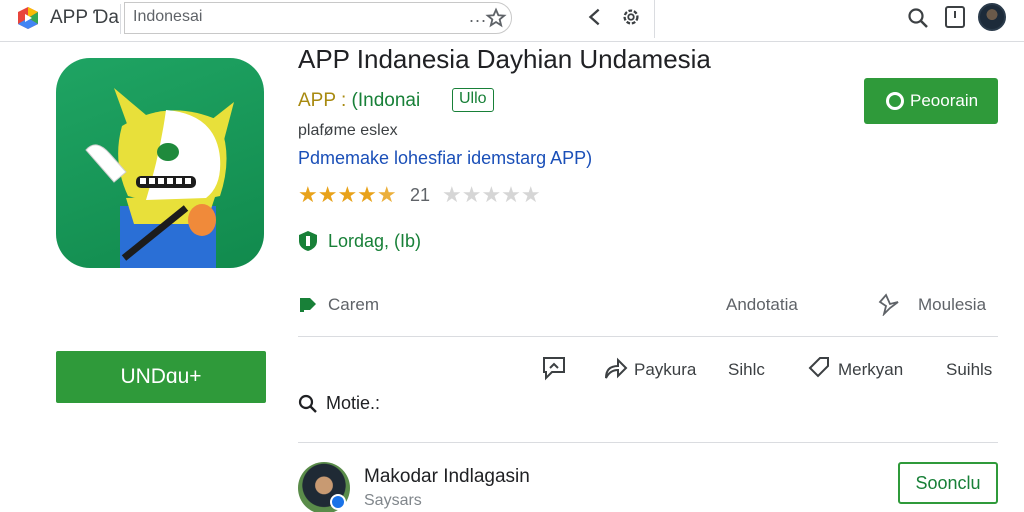 The width and height of the screenshot is (1024, 512). Describe the element at coordinates (595, 17) in the screenshot. I see `back-arrow-icon` at that location.